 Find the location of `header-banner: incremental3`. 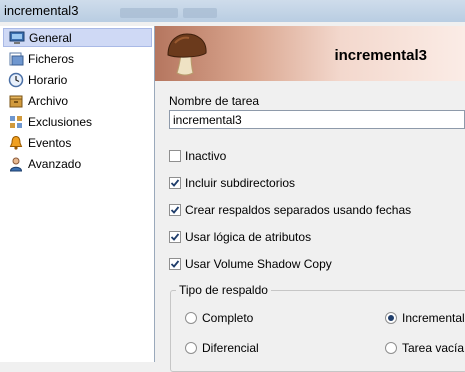

header-banner: incremental3 is located at coordinates (310, 53).